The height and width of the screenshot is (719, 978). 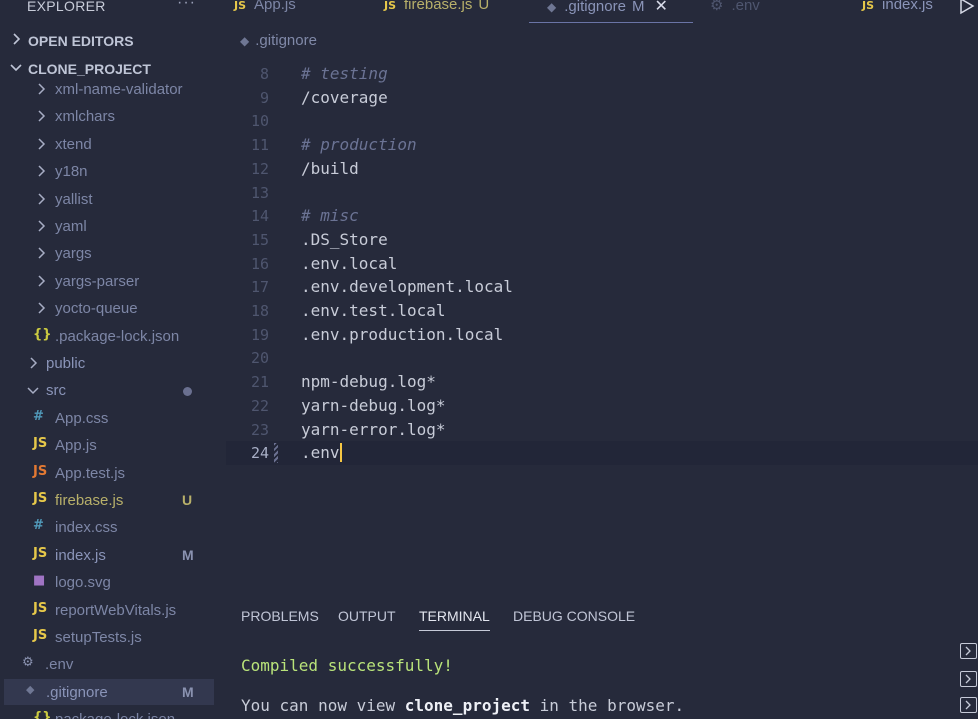 What do you see at coordinates (113, 610) in the screenshot?
I see `file-tree-item: JS reportWebVitals.js` at bounding box center [113, 610].